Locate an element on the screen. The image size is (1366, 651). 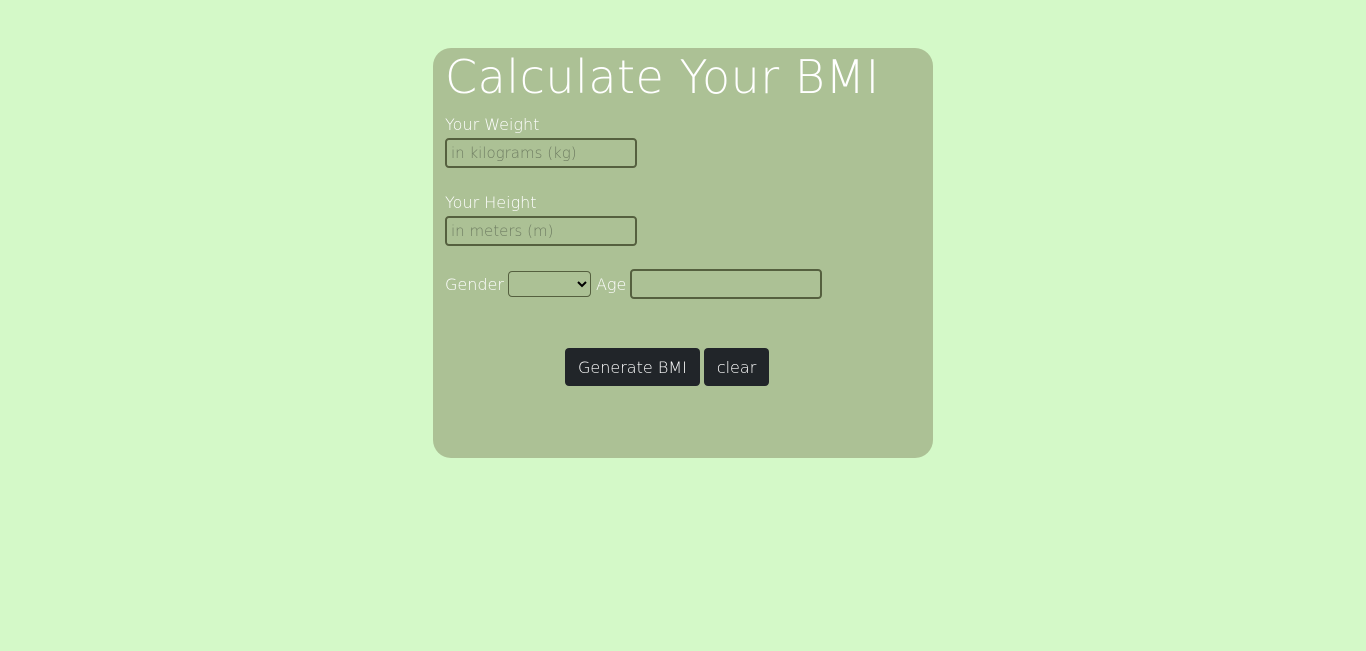
clear-button: clear is located at coordinates (736, 367).